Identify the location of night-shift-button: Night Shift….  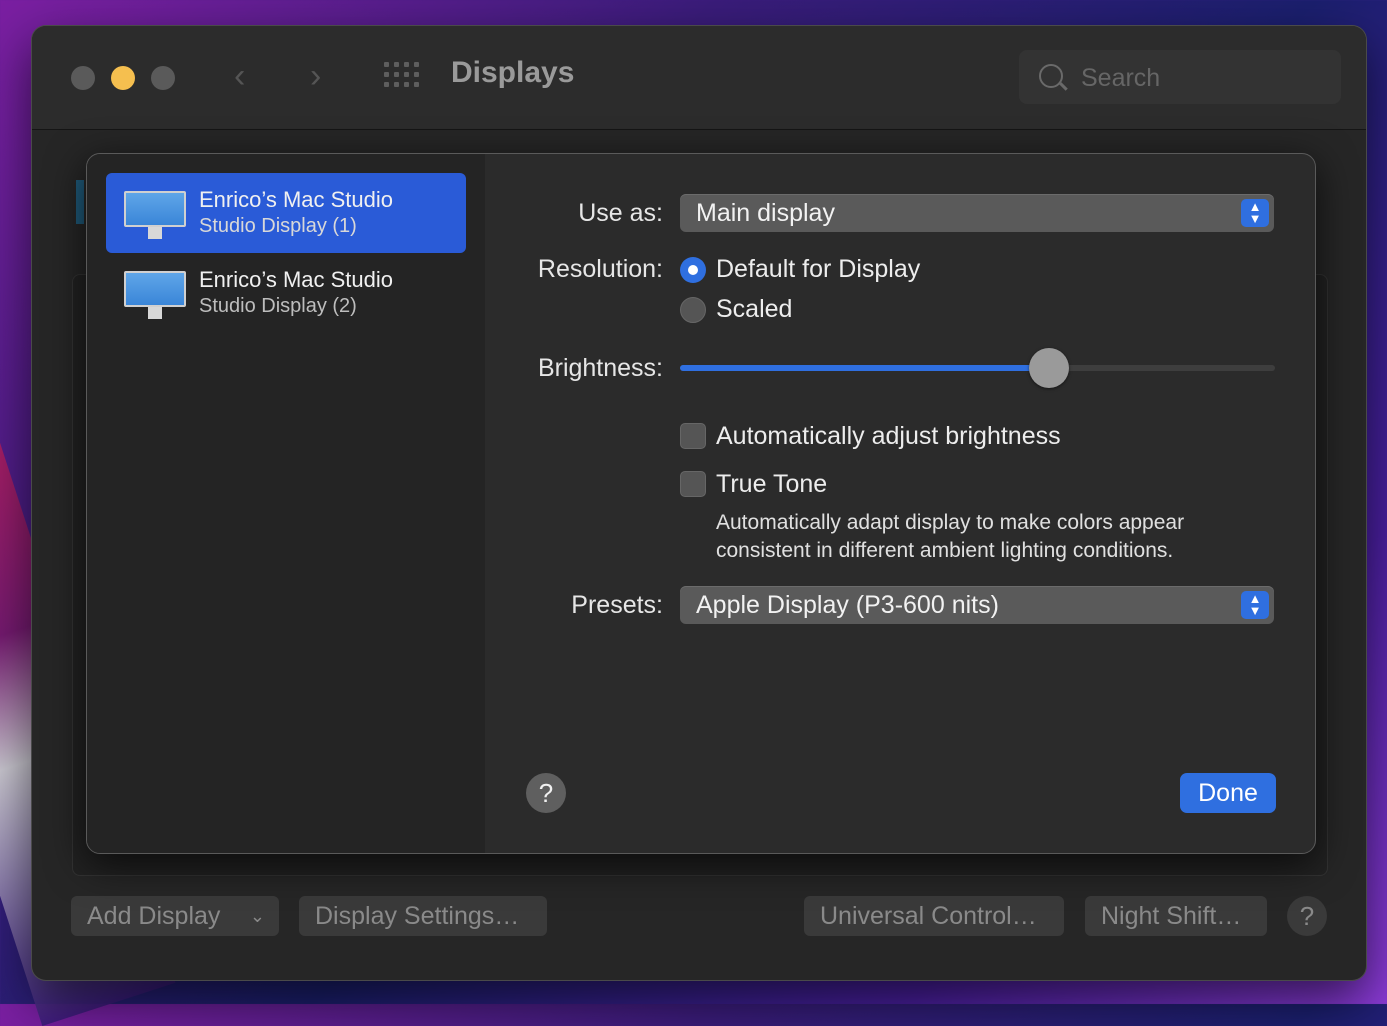
(1176, 916).